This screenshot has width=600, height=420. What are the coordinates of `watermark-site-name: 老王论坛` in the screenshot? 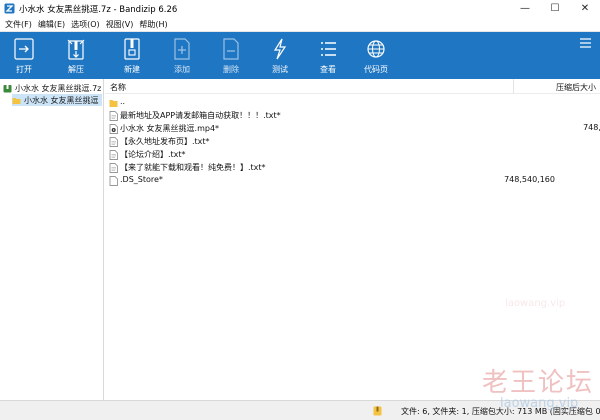 It's located at (538, 383).